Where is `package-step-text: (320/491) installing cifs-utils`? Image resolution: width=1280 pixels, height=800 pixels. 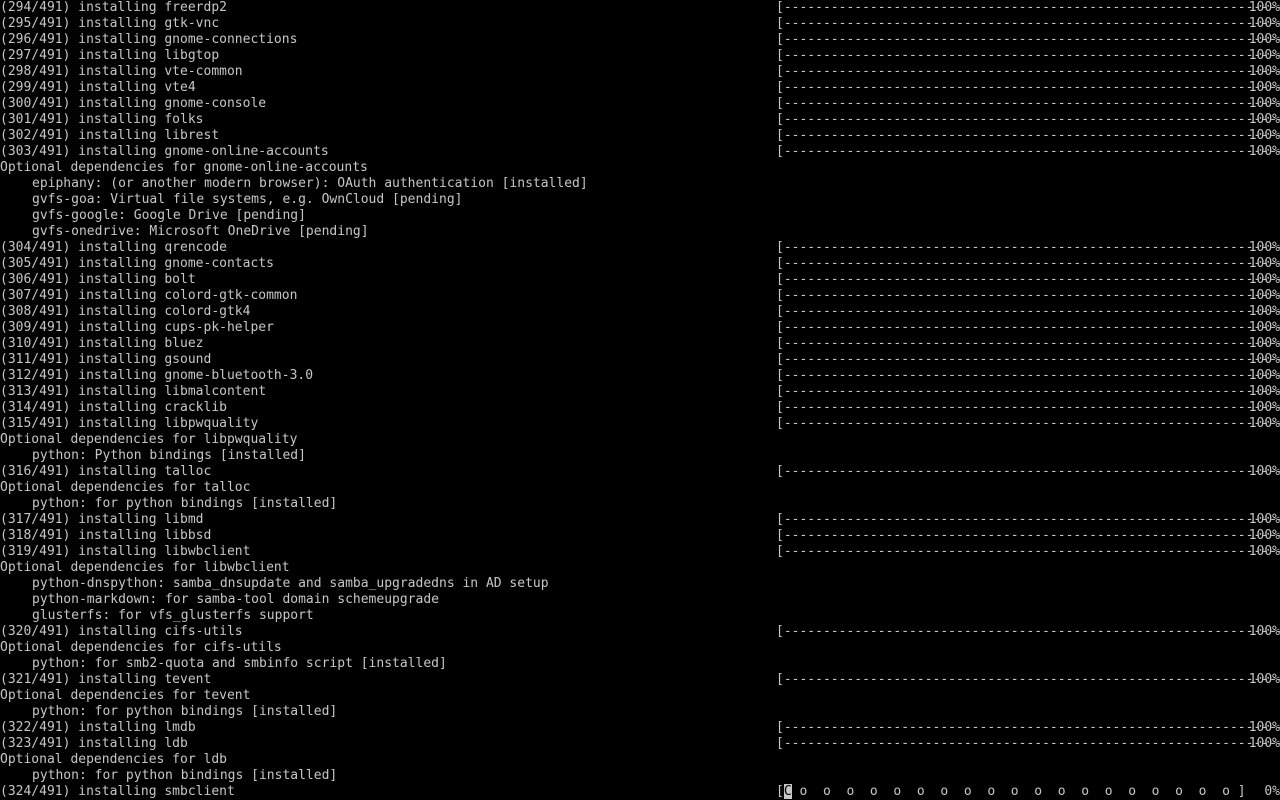
package-step-text: (320/491) installing cifs-utils is located at coordinates (121, 631).